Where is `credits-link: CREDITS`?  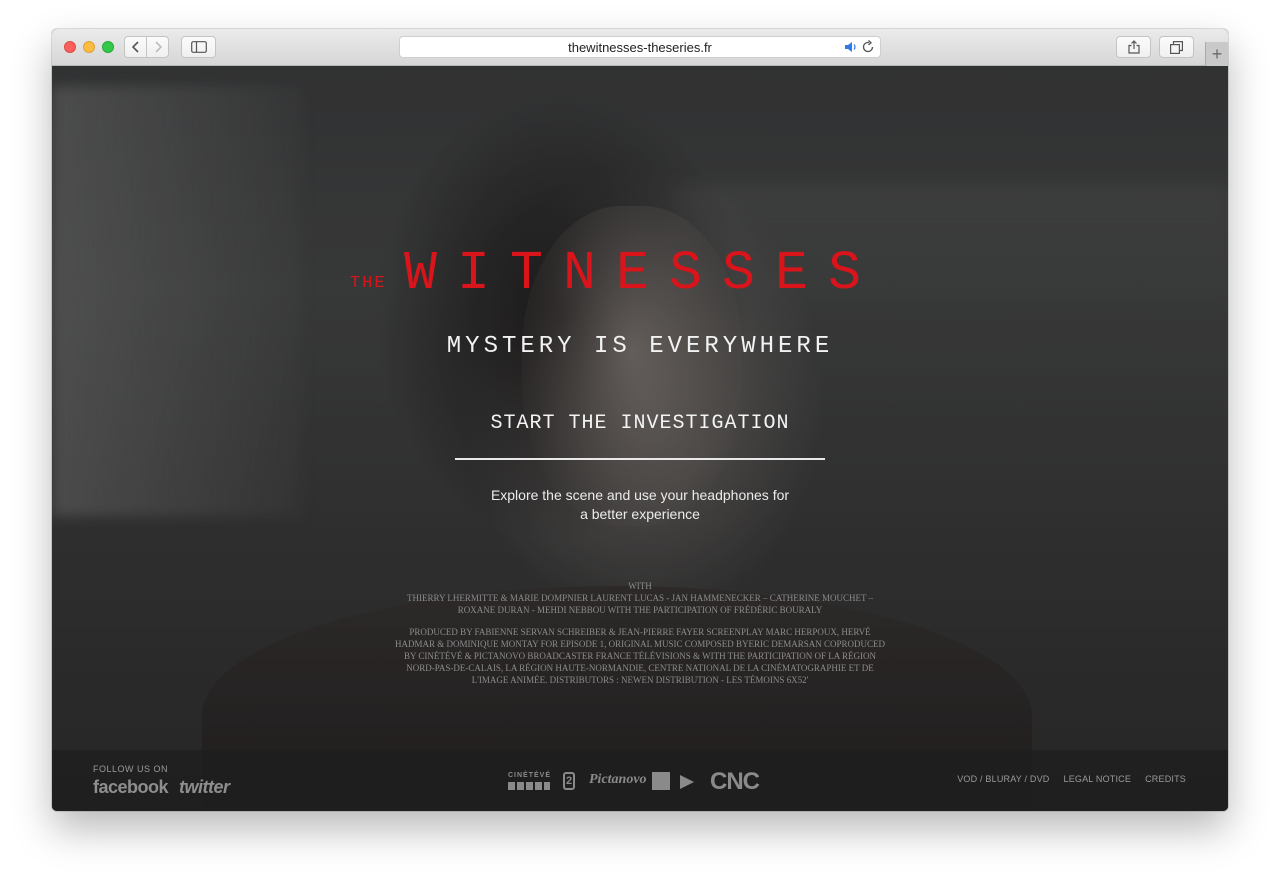 credits-link: CREDITS is located at coordinates (1165, 779).